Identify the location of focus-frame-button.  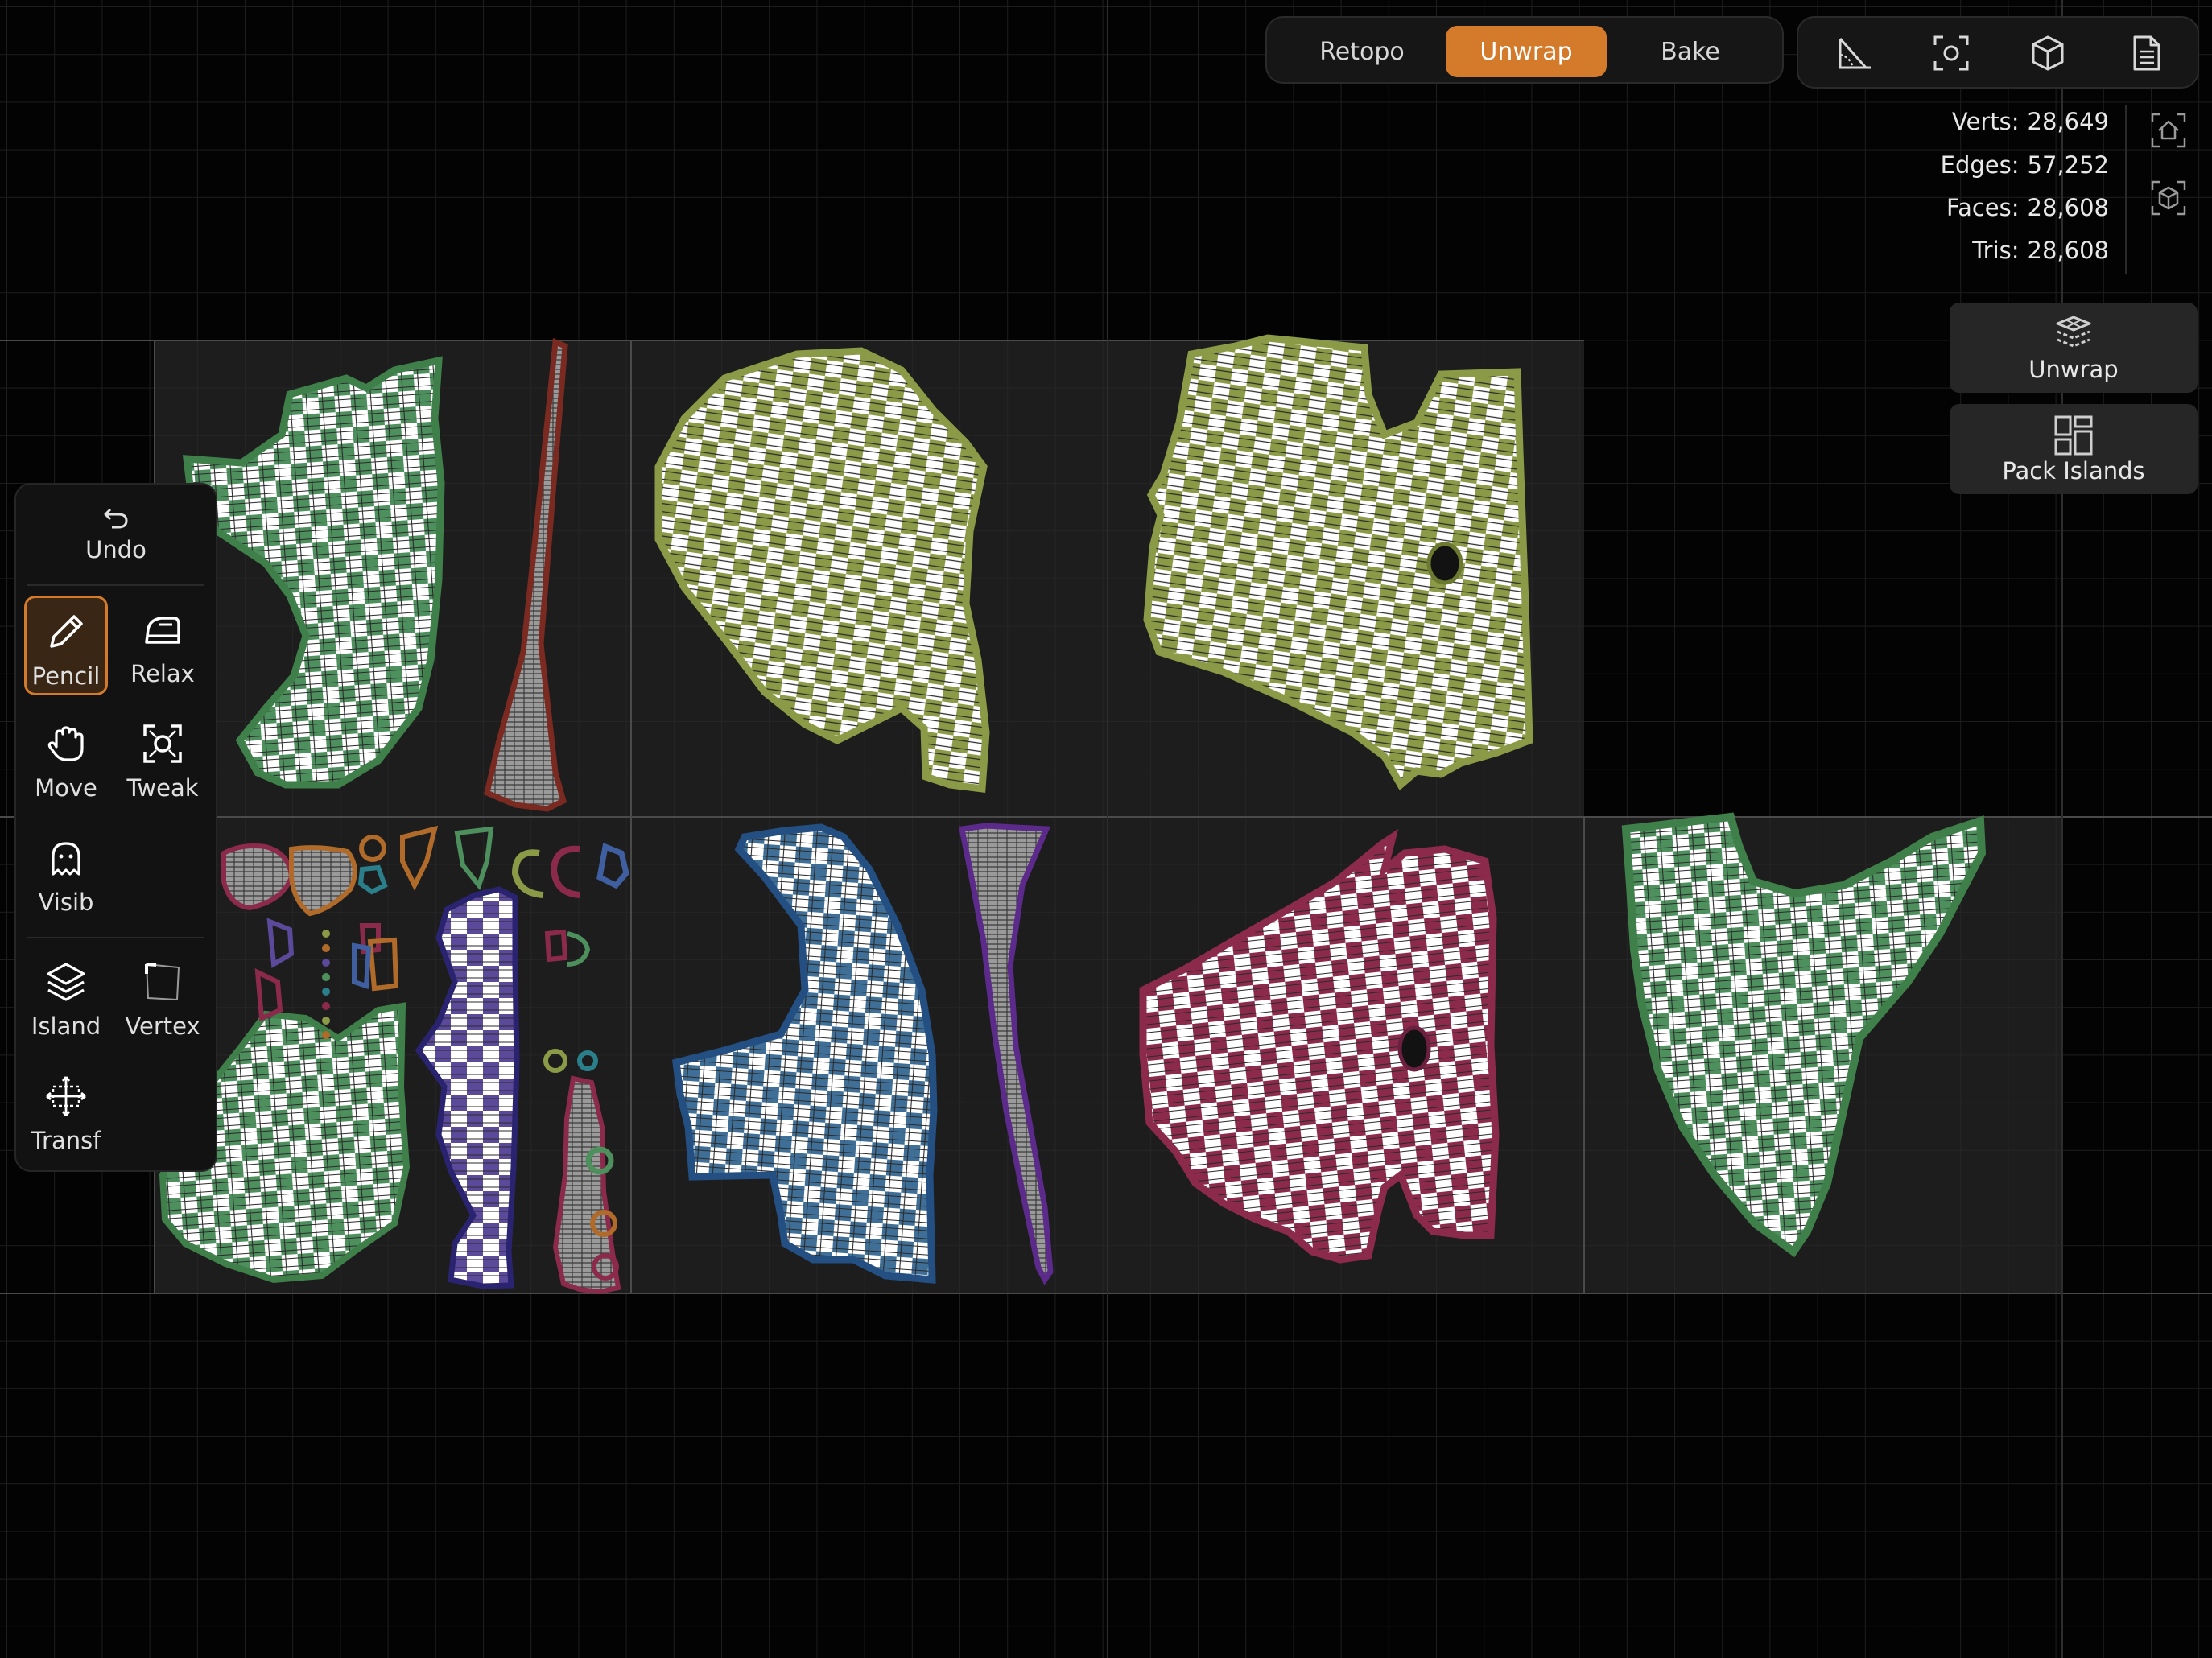
(1951, 53).